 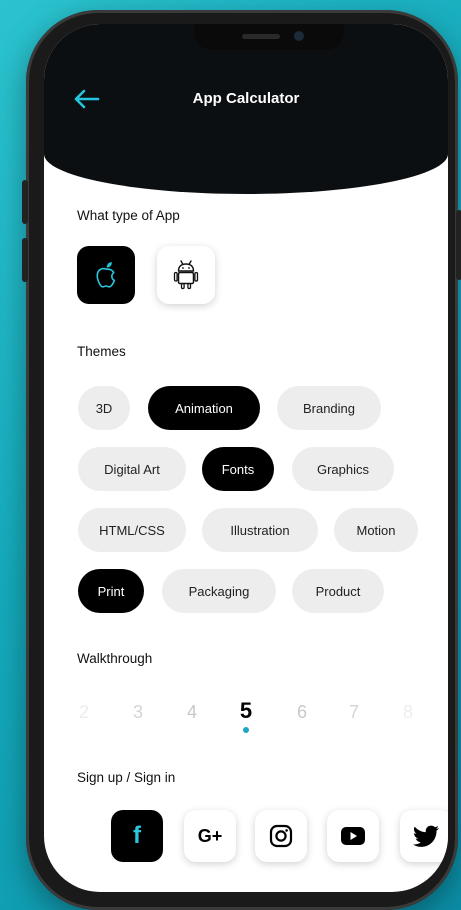 I want to click on apple-icon, so click(x=106, y=275).